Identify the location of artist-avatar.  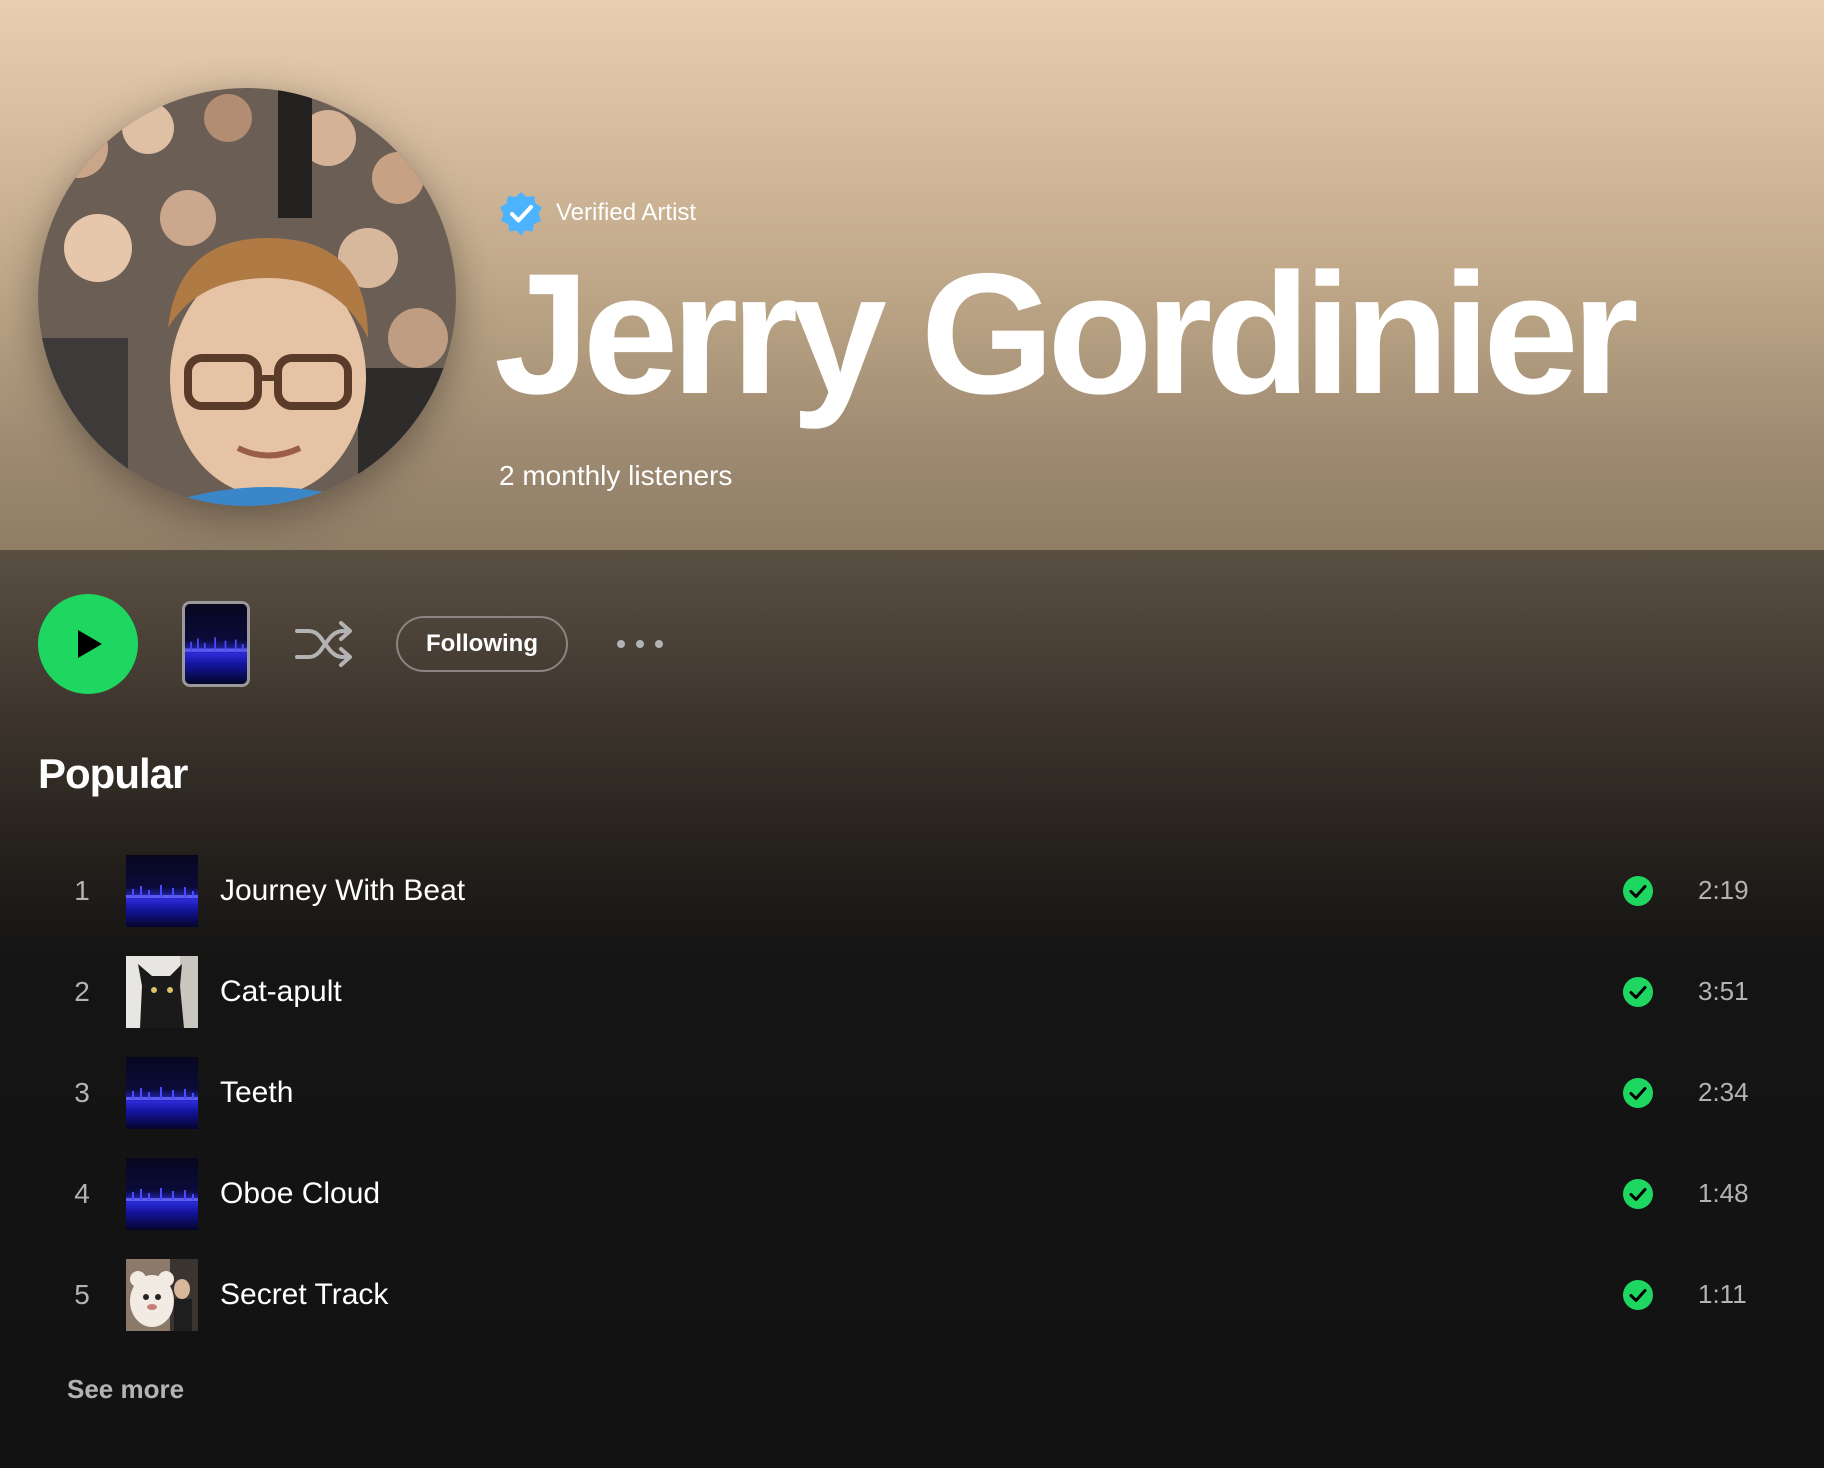
(247, 297).